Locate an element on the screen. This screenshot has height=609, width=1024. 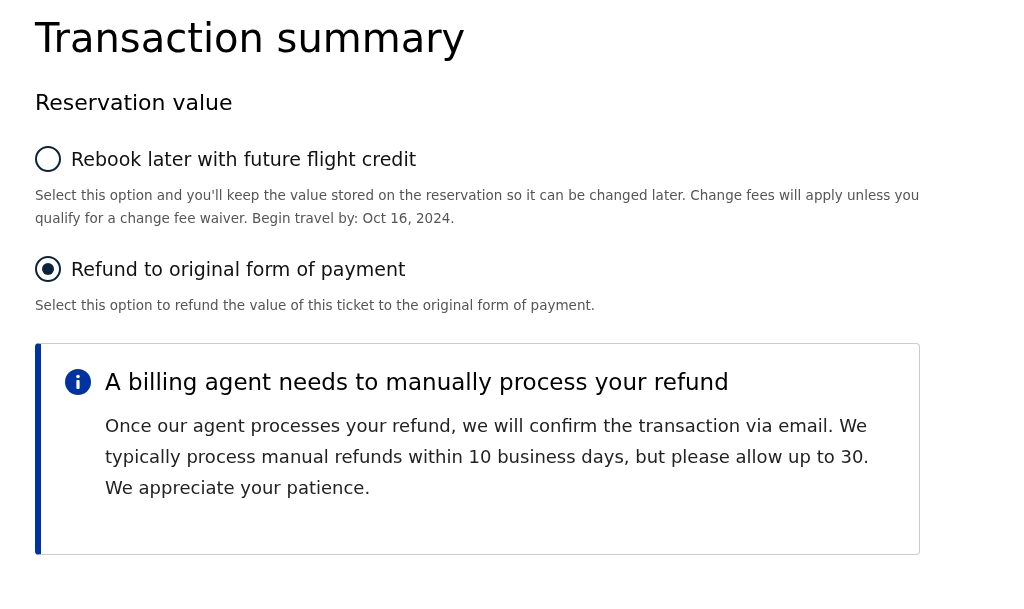
section-heading: Reservation value is located at coordinates (134, 103).